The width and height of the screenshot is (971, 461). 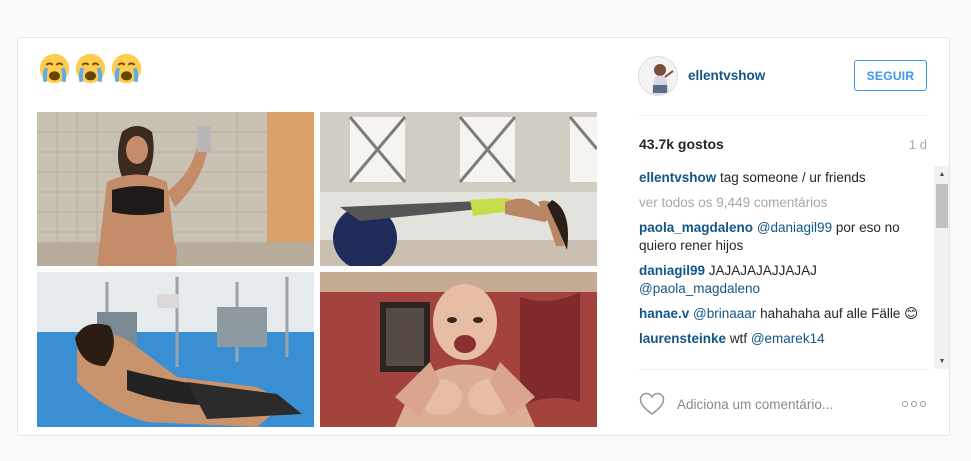 What do you see at coordinates (762, 270) in the screenshot?
I see `comment-text: JAJAJAJAJJAJAJ` at bounding box center [762, 270].